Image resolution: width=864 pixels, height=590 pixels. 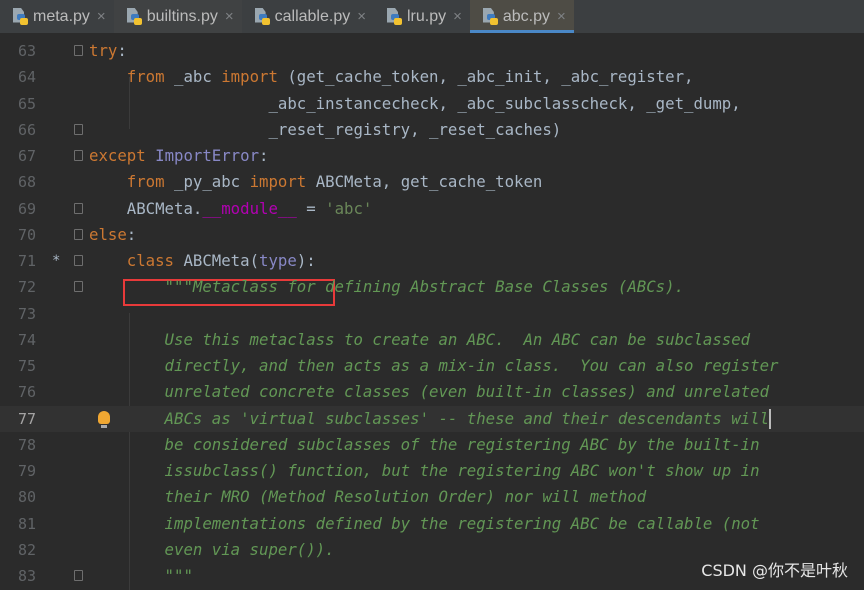 I want to click on code-token: except, so click(x=117, y=155).